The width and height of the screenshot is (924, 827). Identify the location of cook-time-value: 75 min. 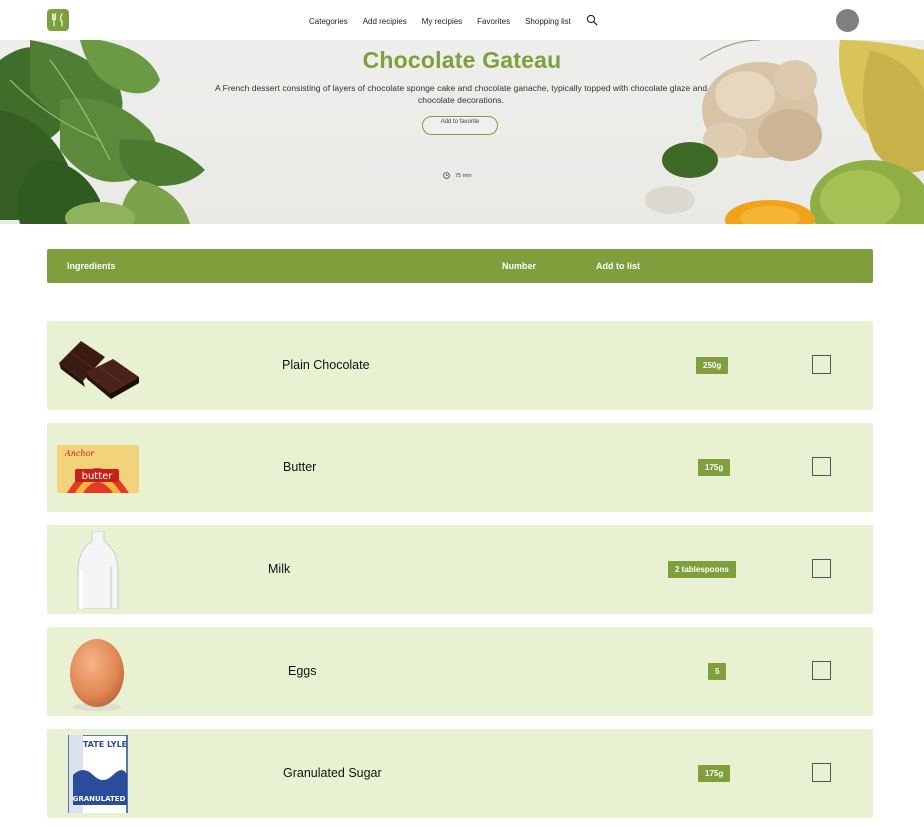
(463, 175).